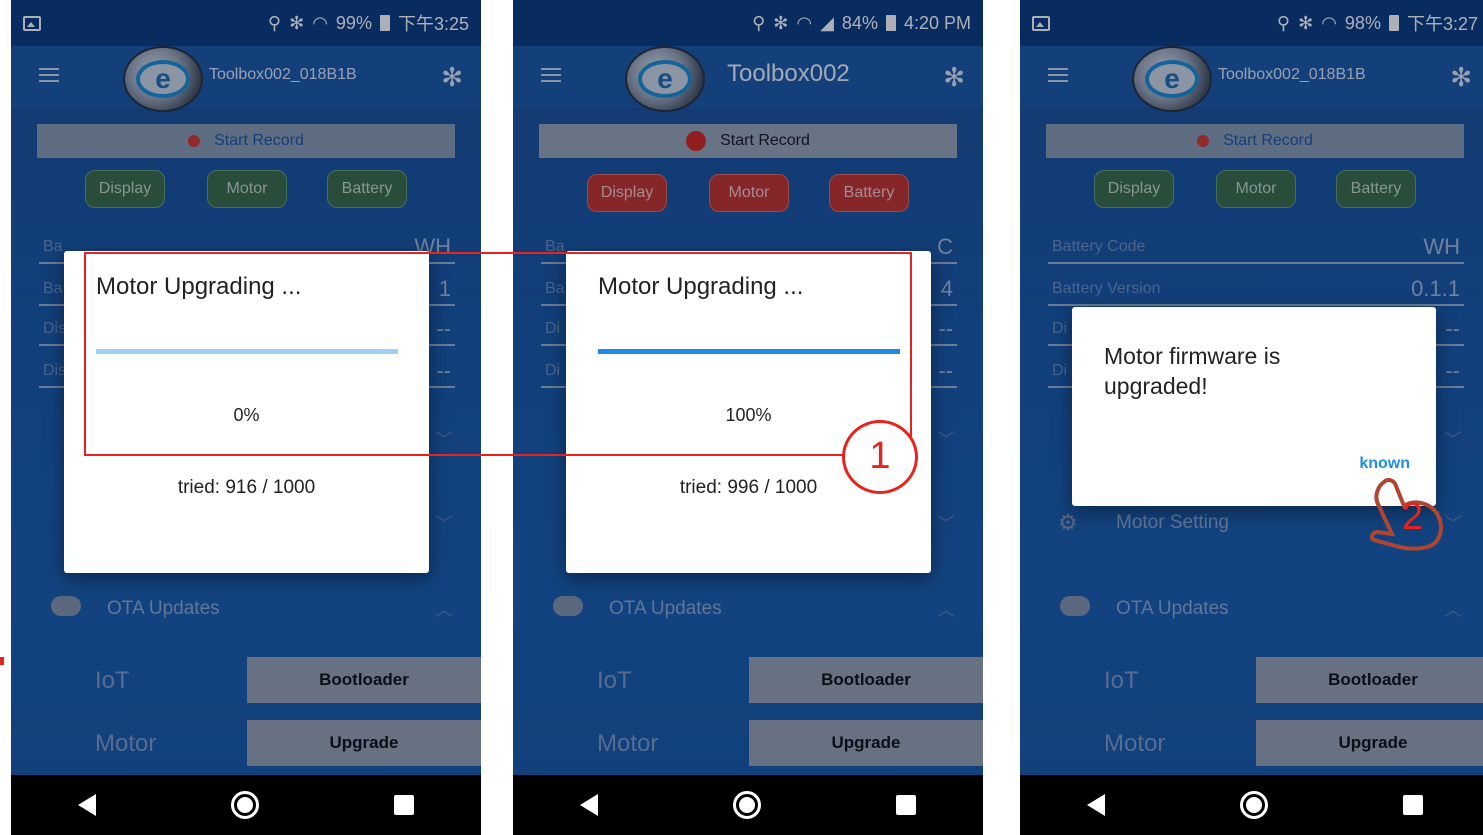 The width and height of the screenshot is (1483, 835). Describe the element at coordinates (1413, 517) in the screenshot. I see `step-marker-2: 2` at that location.